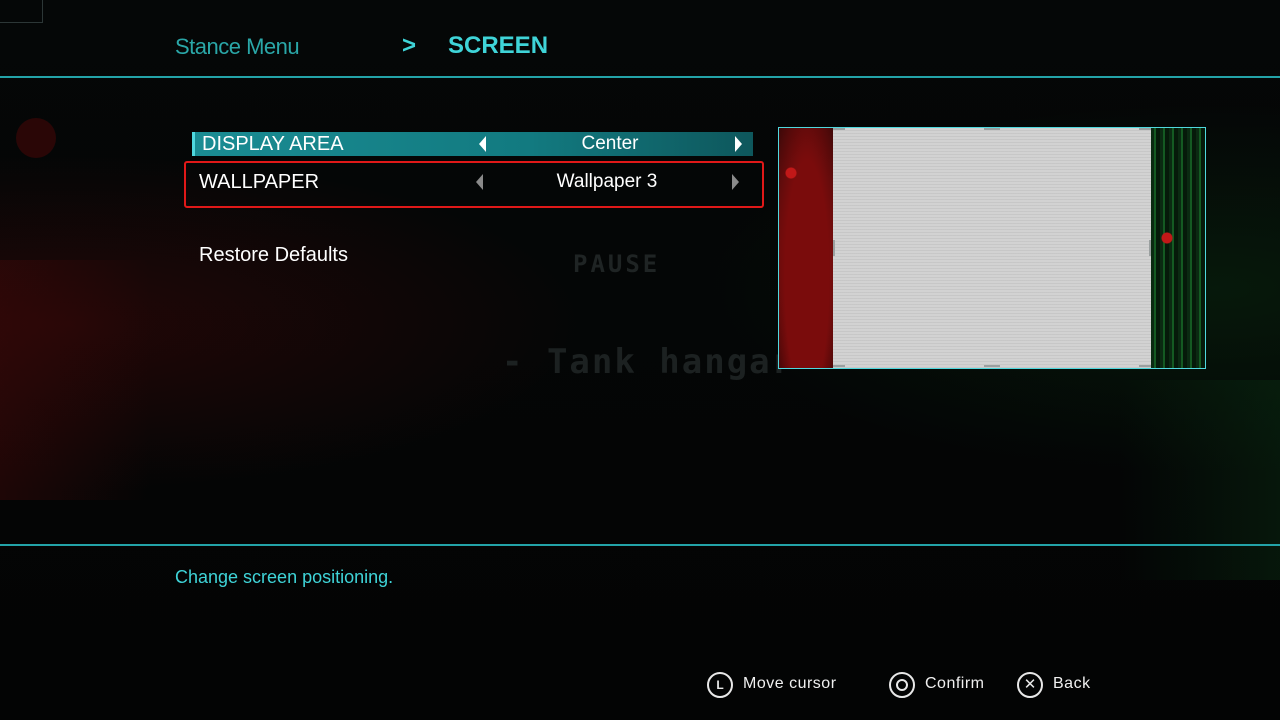  What do you see at coordinates (284, 577) in the screenshot?
I see `help-text: Change screen positioning.` at bounding box center [284, 577].